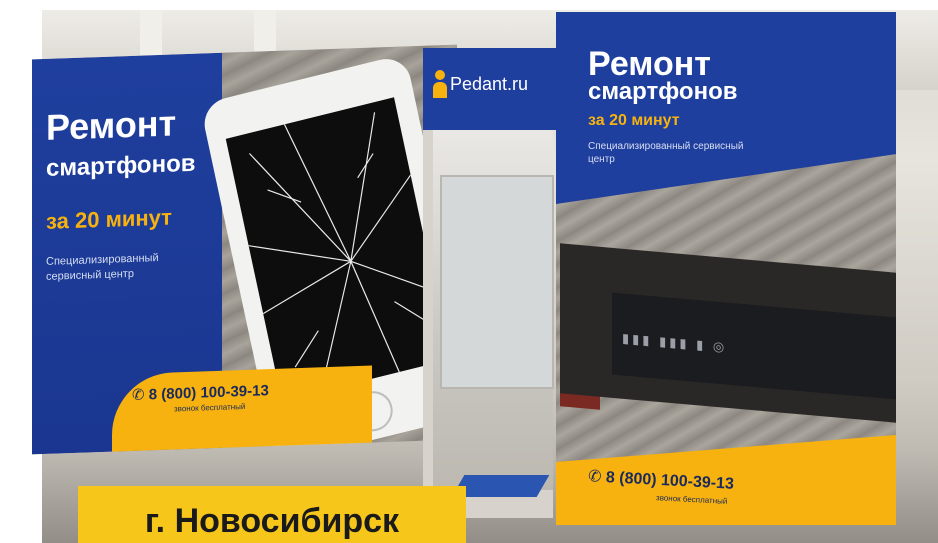  What do you see at coordinates (109, 219) in the screenshot?
I see `left-banner-minutes: за 20 минут` at bounding box center [109, 219].